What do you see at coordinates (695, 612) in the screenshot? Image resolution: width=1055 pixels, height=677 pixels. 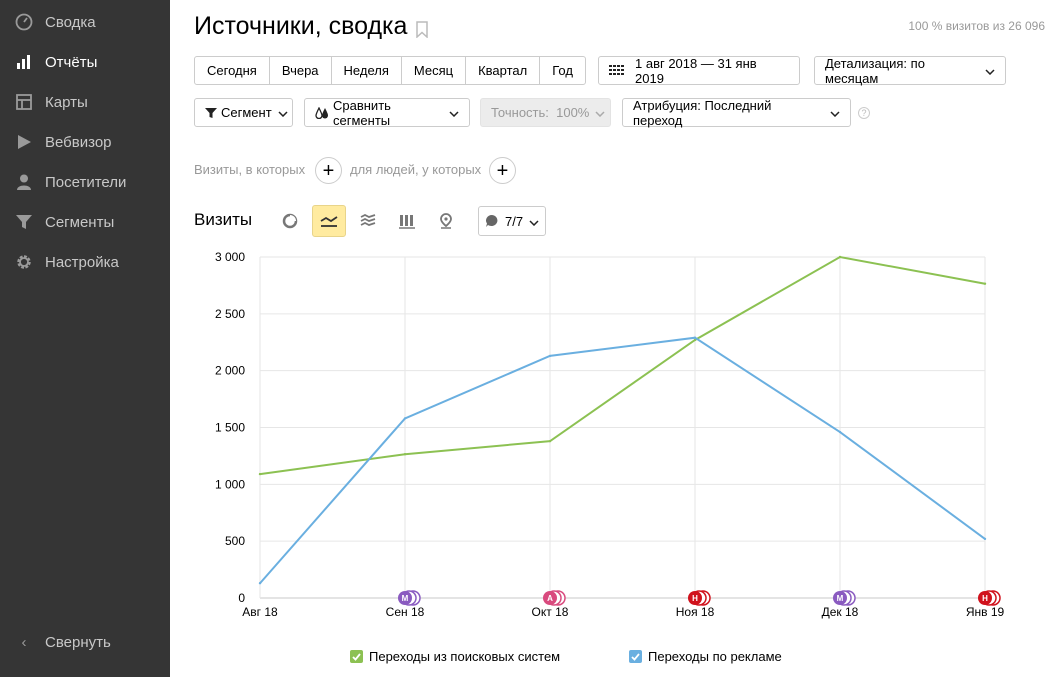 I see `x-tick-label: Ноя 18` at bounding box center [695, 612].